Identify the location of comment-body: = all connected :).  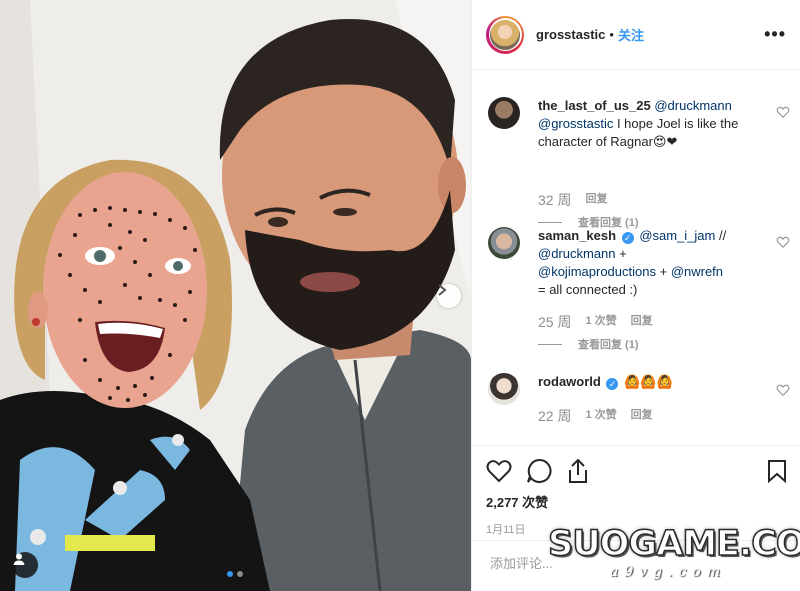
(588, 289).